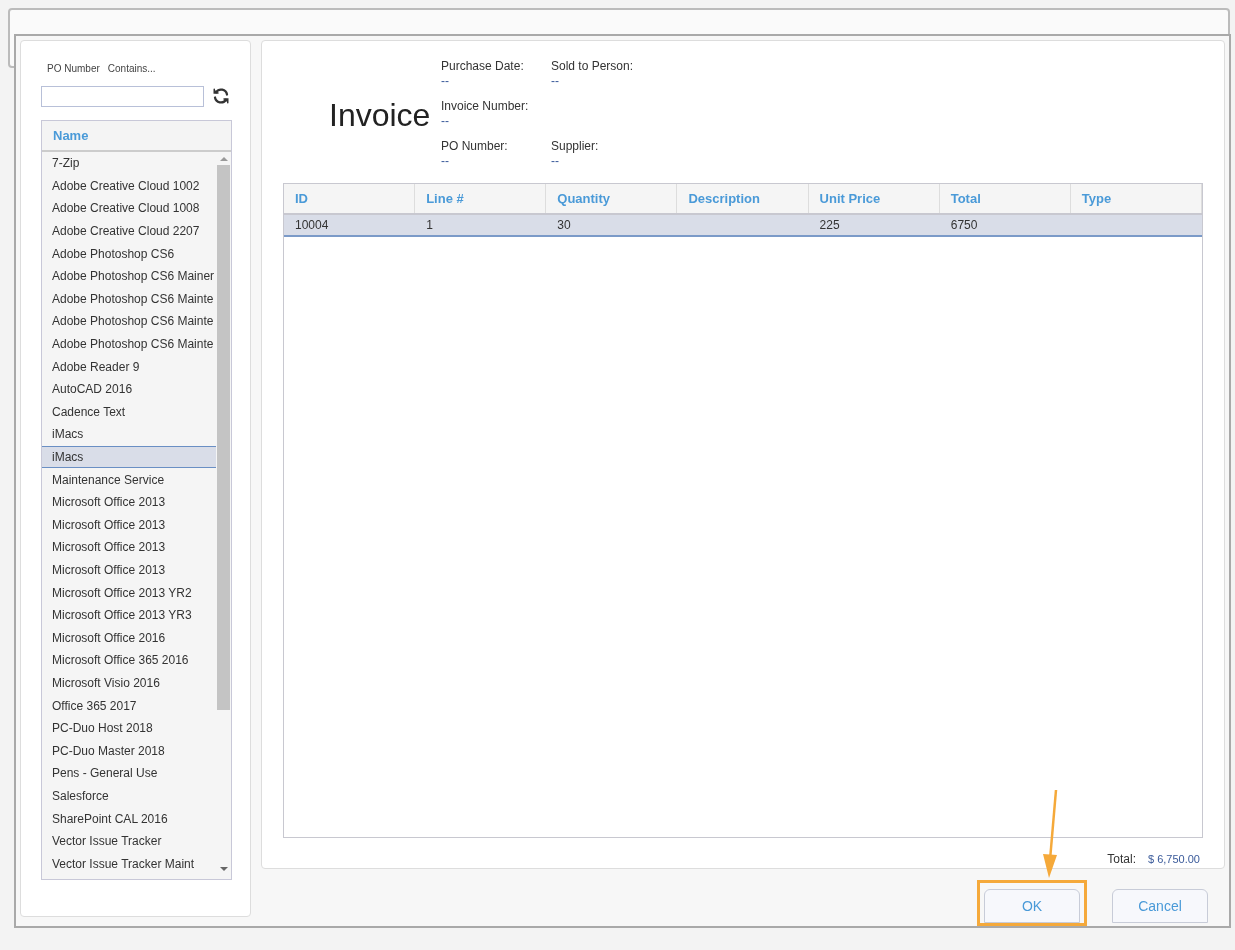  What do you see at coordinates (129, 208) in the screenshot?
I see `list-item: Adobe Creative Cloud 1008` at bounding box center [129, 208].